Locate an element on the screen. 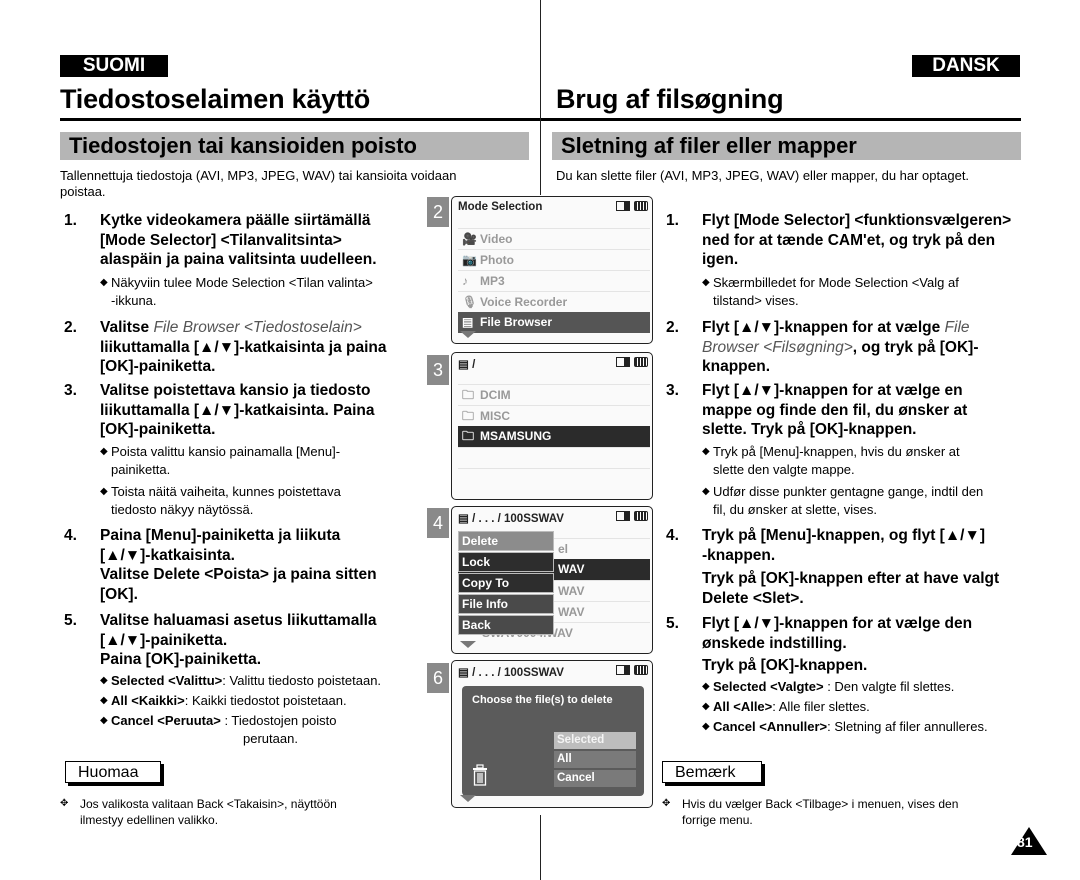  page-number: 81 is located at coordinates (1025, 842).